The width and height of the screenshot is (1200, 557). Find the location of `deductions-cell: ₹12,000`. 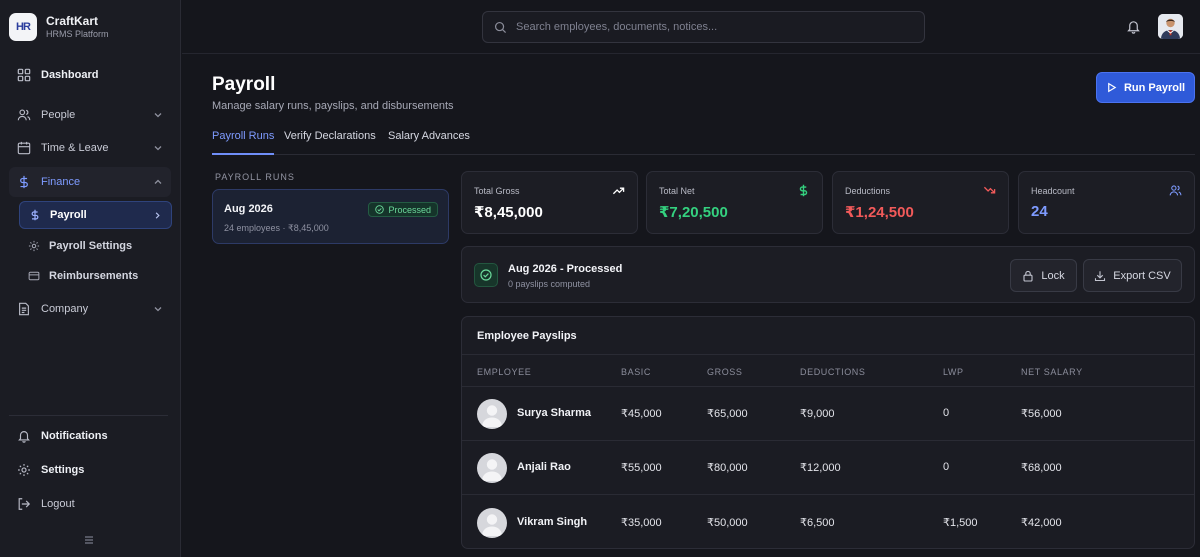

deductions-cell: ₹12,000 is located at coordinates (820, 468).